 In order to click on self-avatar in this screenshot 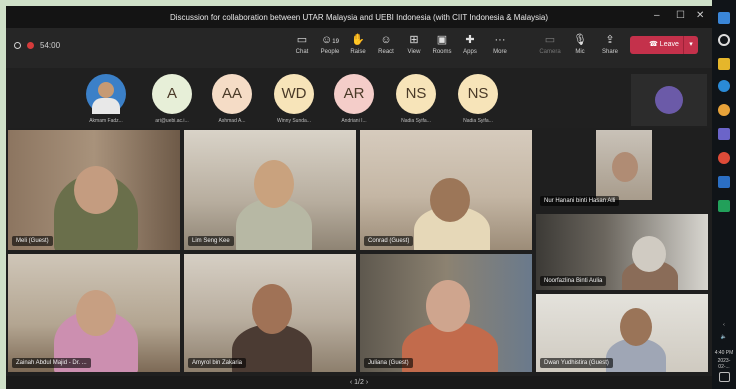, I will do `click(669, 100)`.